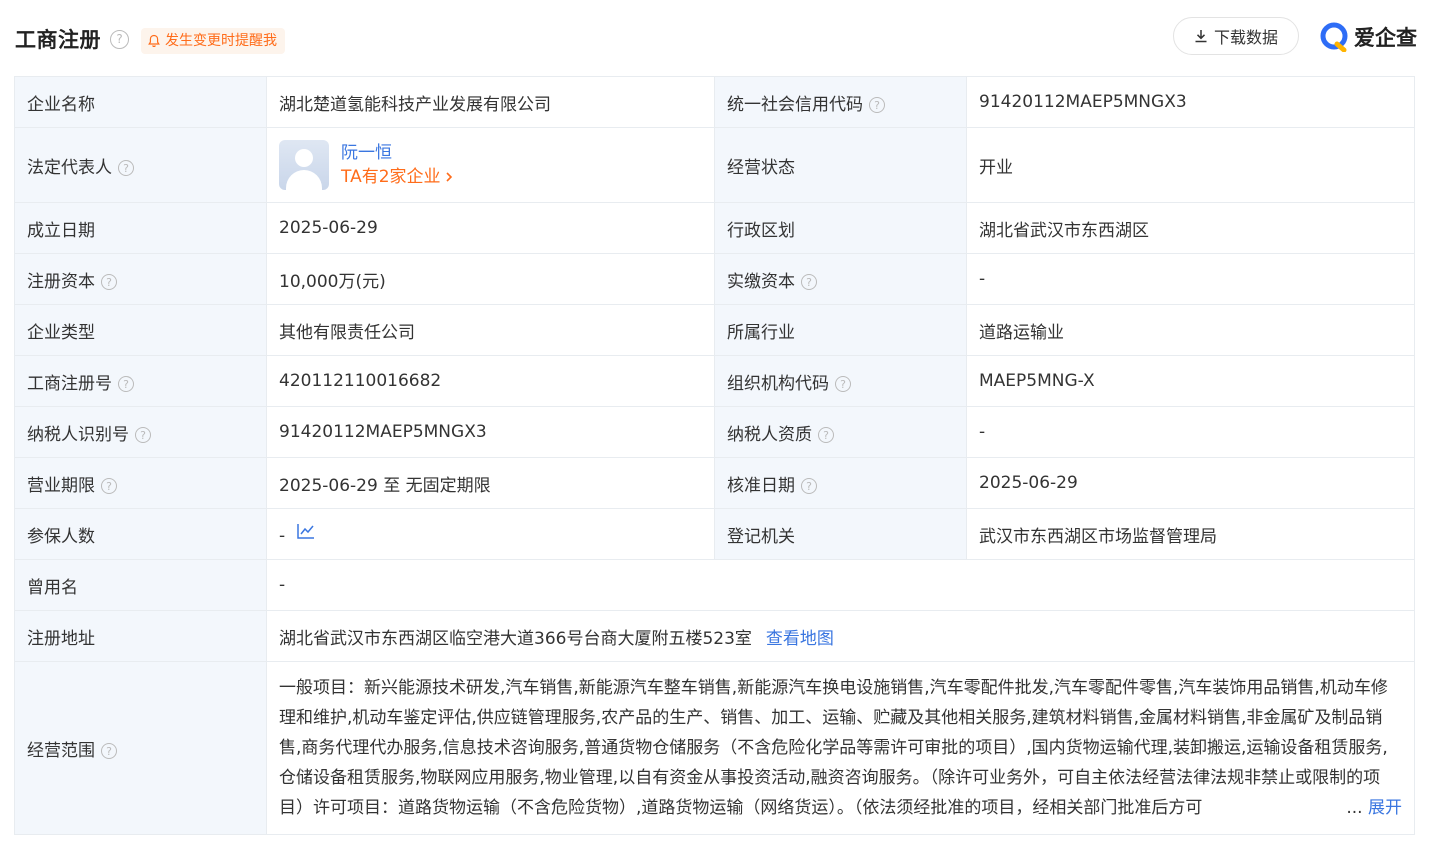  What do you see at coordinates (1190, 432) in the screenshot?
I see `taxpayer-qual-value: -` at bounding box center [1190, 432].